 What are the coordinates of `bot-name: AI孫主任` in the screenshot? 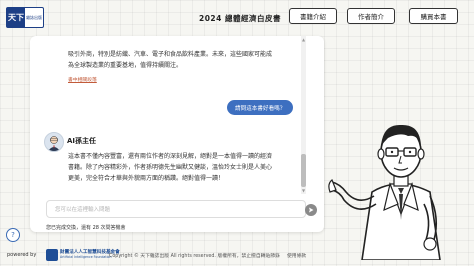 It's located at (82, 141).